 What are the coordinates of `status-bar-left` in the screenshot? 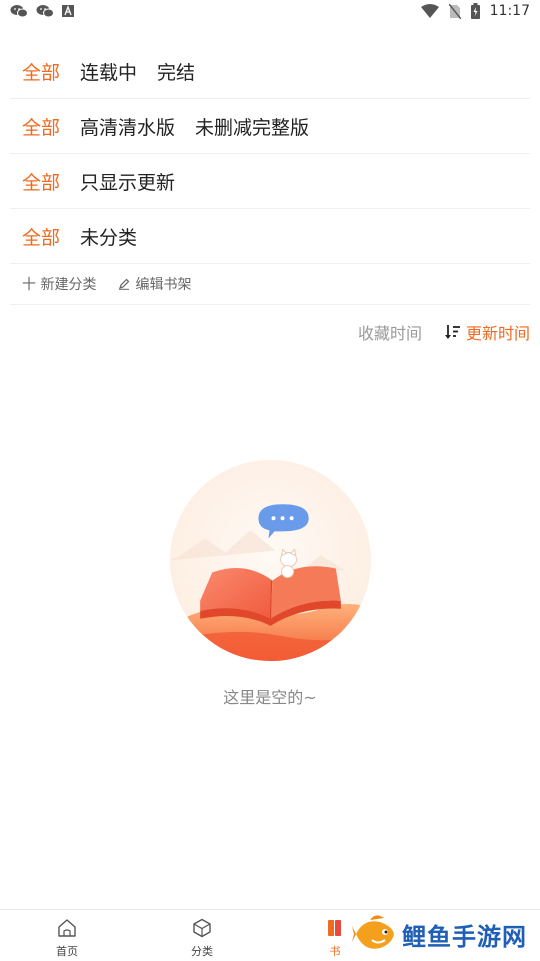 It's located at (42, 11).